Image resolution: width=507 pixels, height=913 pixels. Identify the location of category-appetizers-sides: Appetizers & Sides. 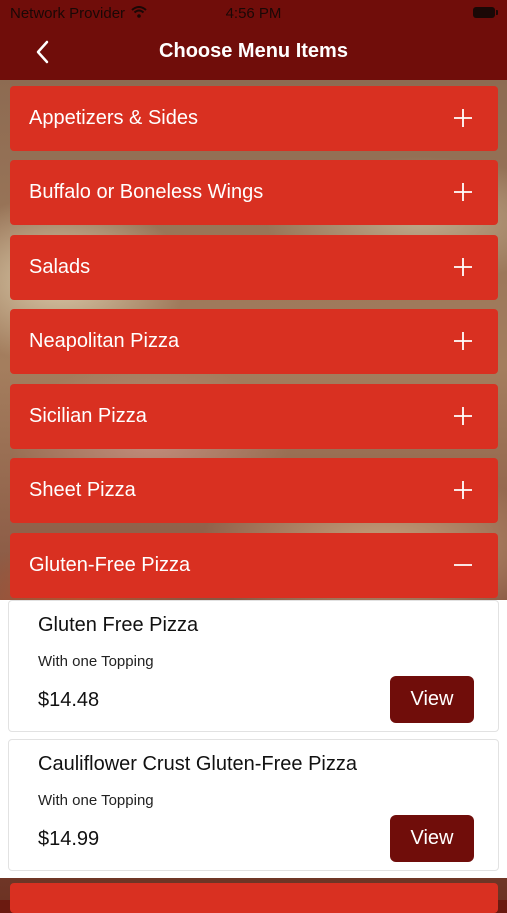
(254, 118).